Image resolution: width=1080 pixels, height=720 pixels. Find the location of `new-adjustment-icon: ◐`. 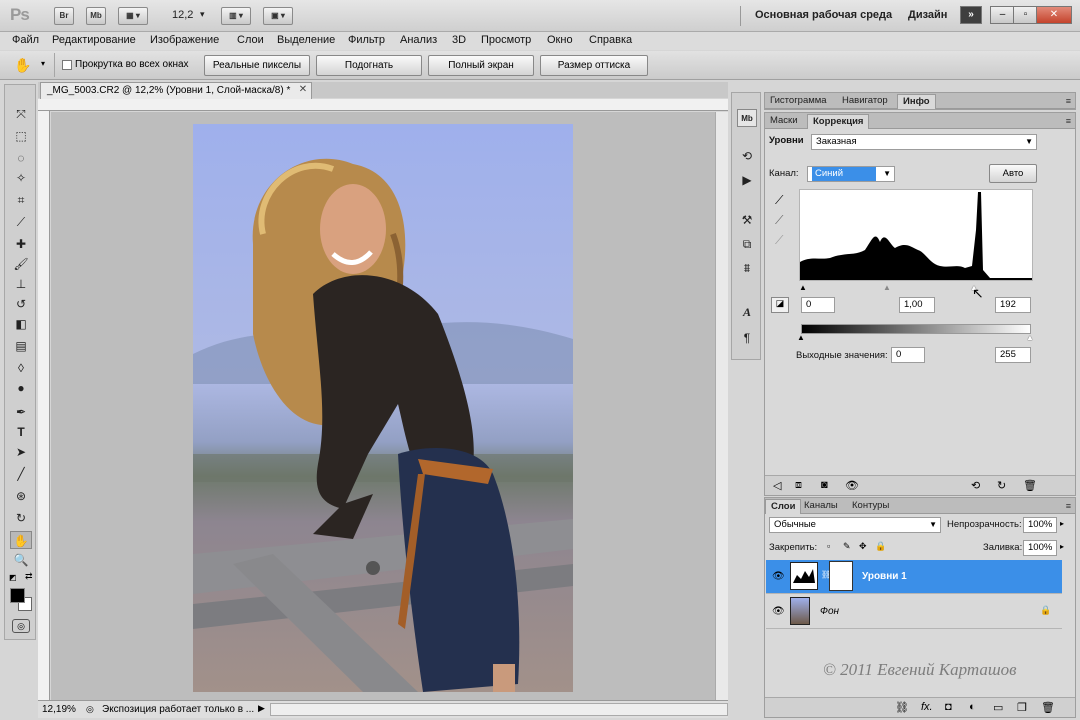

new-adjustment-icon: ◐ is located at coordinates (972, 707).